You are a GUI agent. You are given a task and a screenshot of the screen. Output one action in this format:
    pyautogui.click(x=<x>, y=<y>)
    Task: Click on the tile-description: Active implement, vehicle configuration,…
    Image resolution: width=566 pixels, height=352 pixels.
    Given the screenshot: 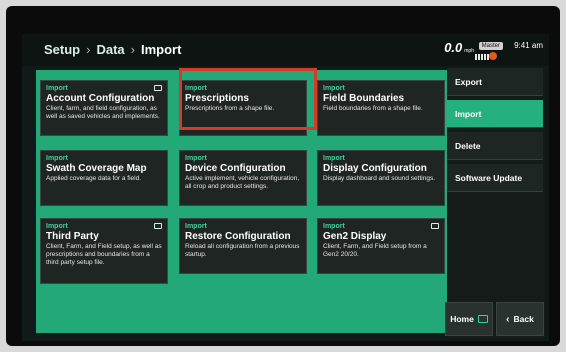 What is the action you would take?
    pyautogui.click(x=242, y=182)
    